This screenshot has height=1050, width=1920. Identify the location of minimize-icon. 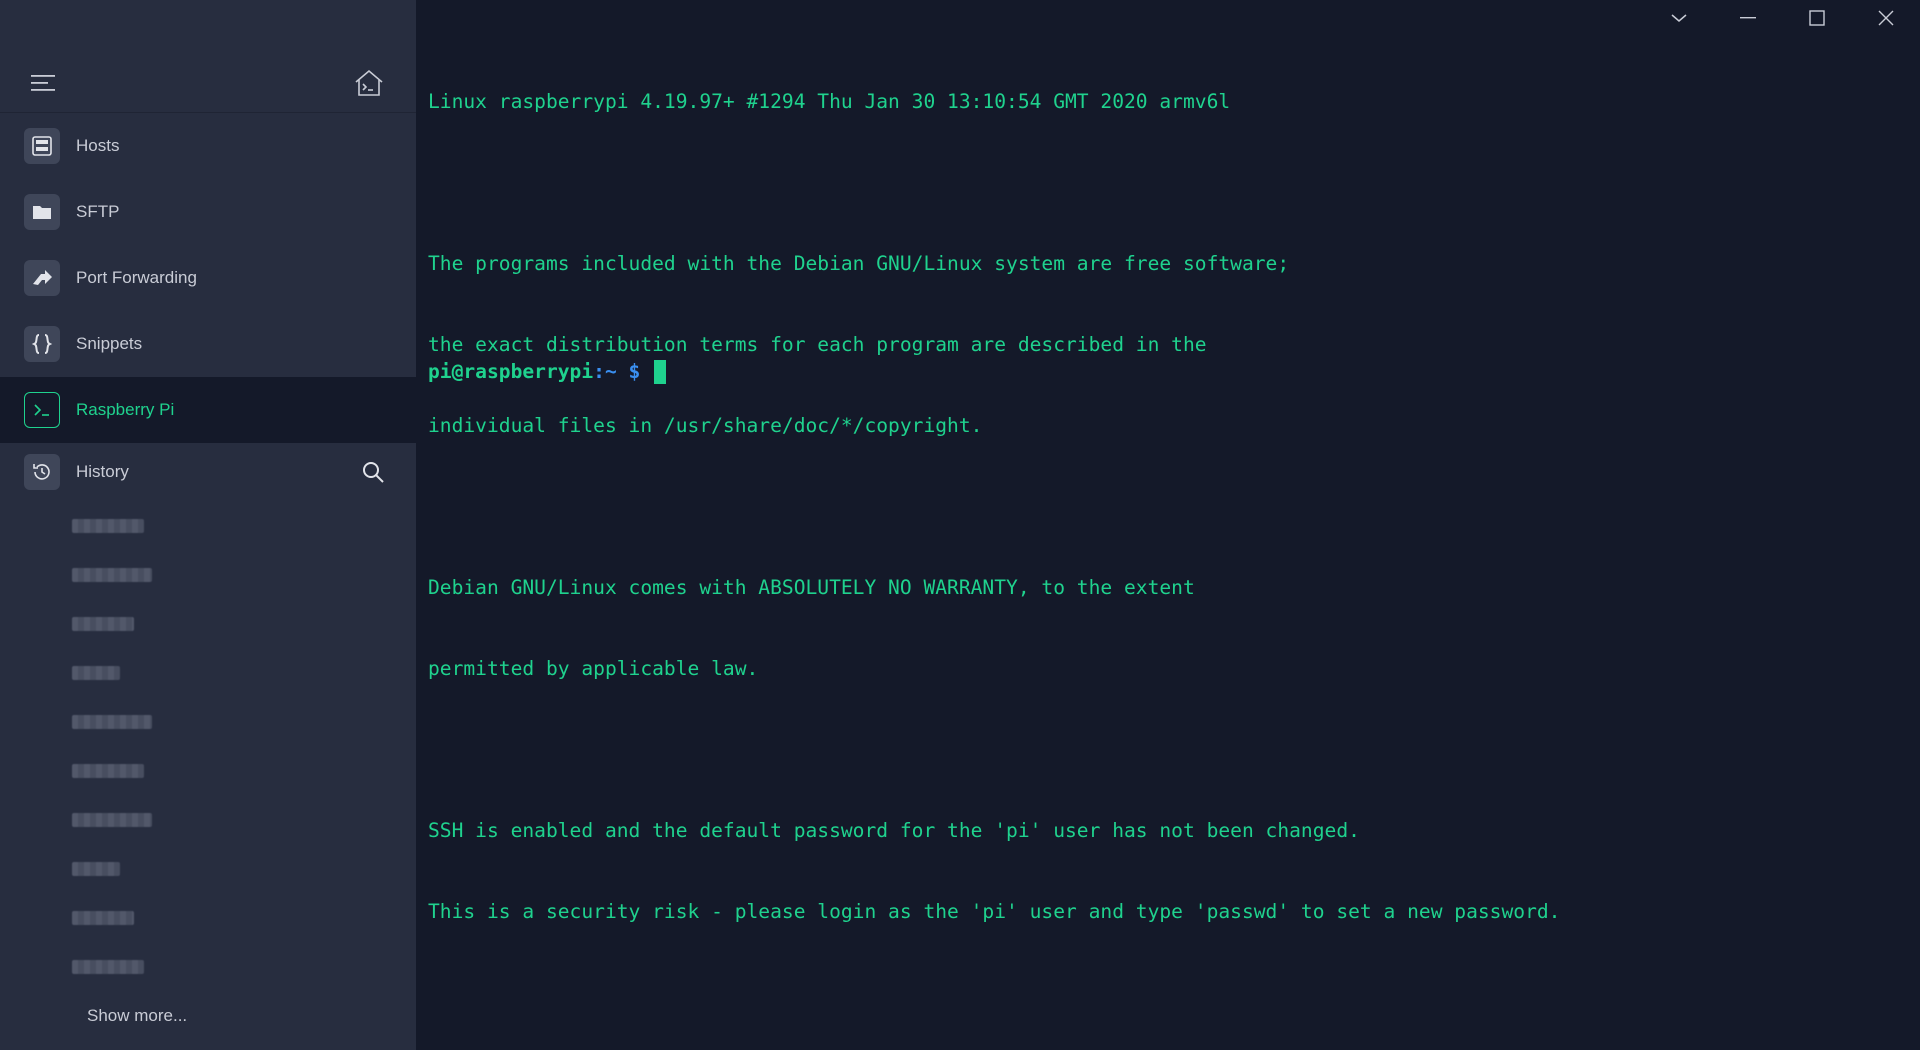
(1747, 18).